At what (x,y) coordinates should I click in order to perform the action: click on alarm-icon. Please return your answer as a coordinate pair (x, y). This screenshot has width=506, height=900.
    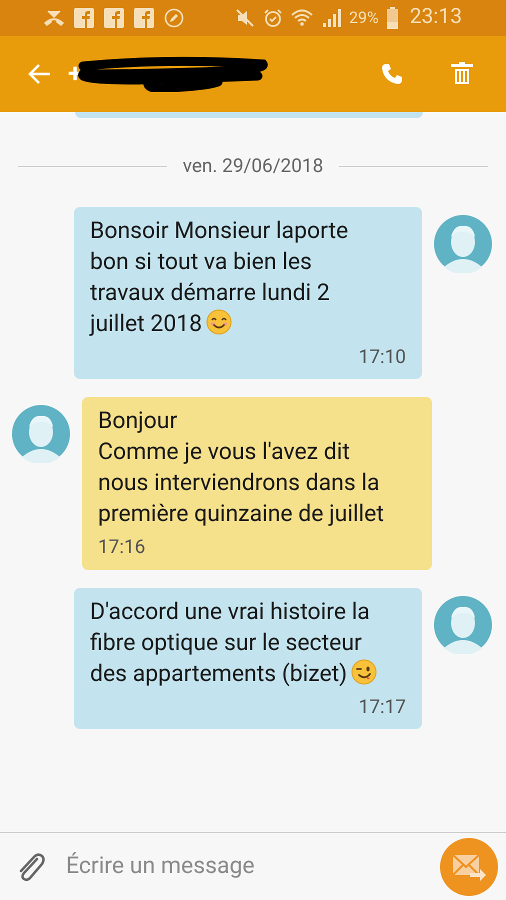
    Looking at the image, I should click on (273, 18).